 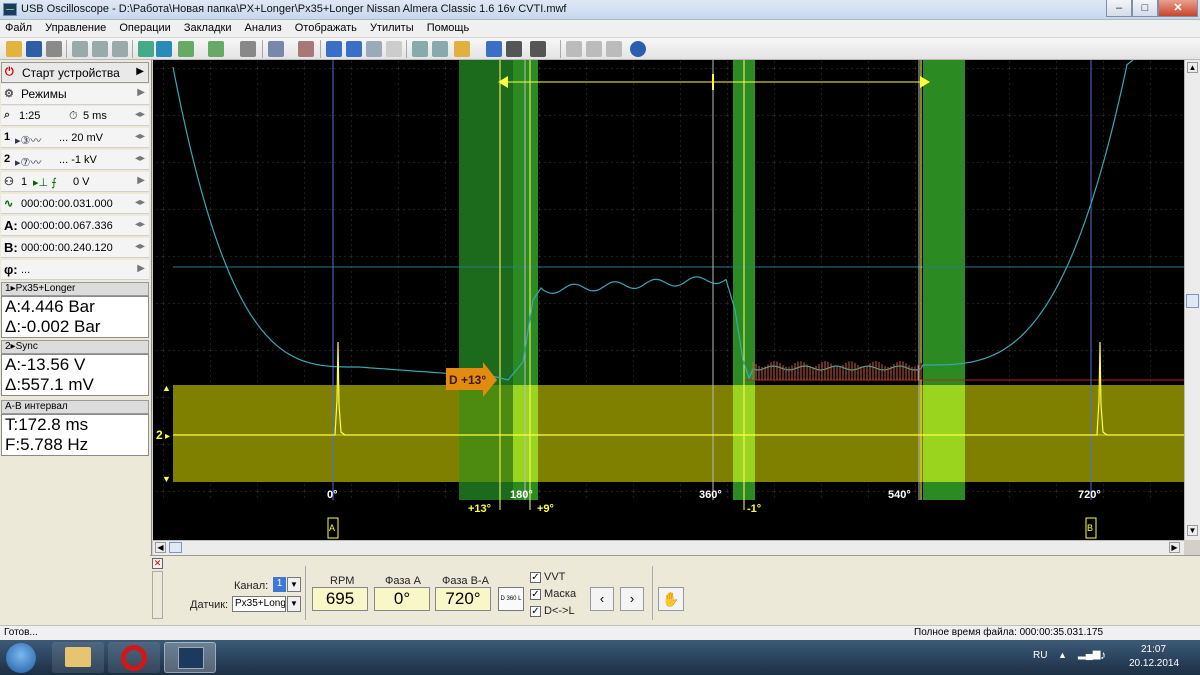 I want to click on cursor-a-tag-label: A, so click(x=332, y=528).